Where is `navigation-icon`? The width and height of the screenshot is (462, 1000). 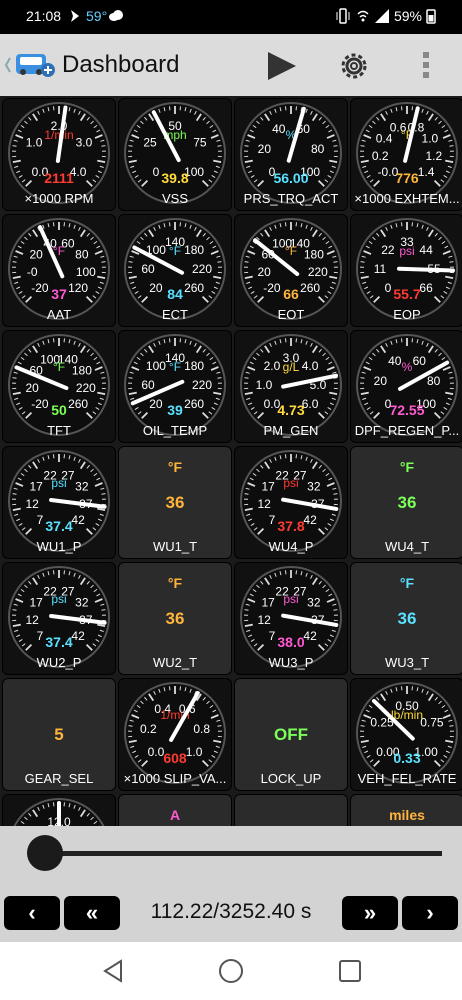
navigation-icon is located at coordinates (75, 16).